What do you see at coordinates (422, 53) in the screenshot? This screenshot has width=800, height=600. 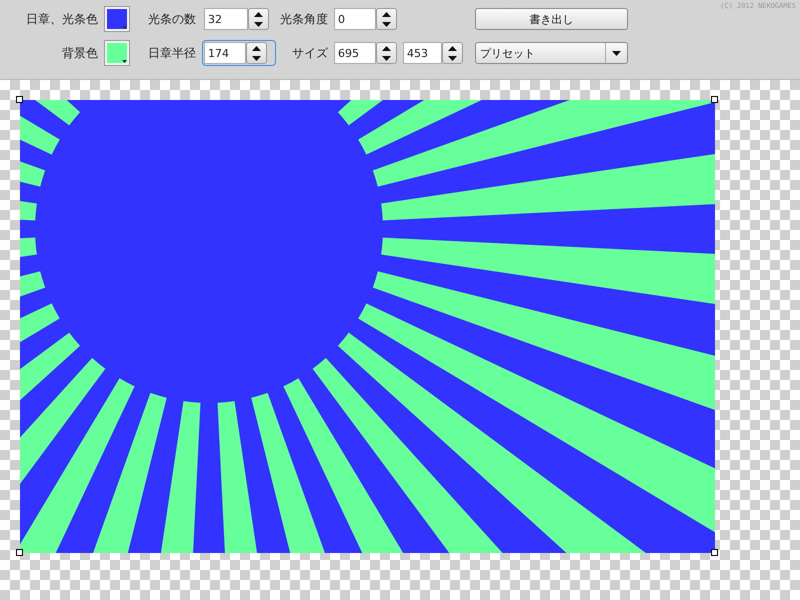 I see `number-field: 453` at bounding box center [422, 53].